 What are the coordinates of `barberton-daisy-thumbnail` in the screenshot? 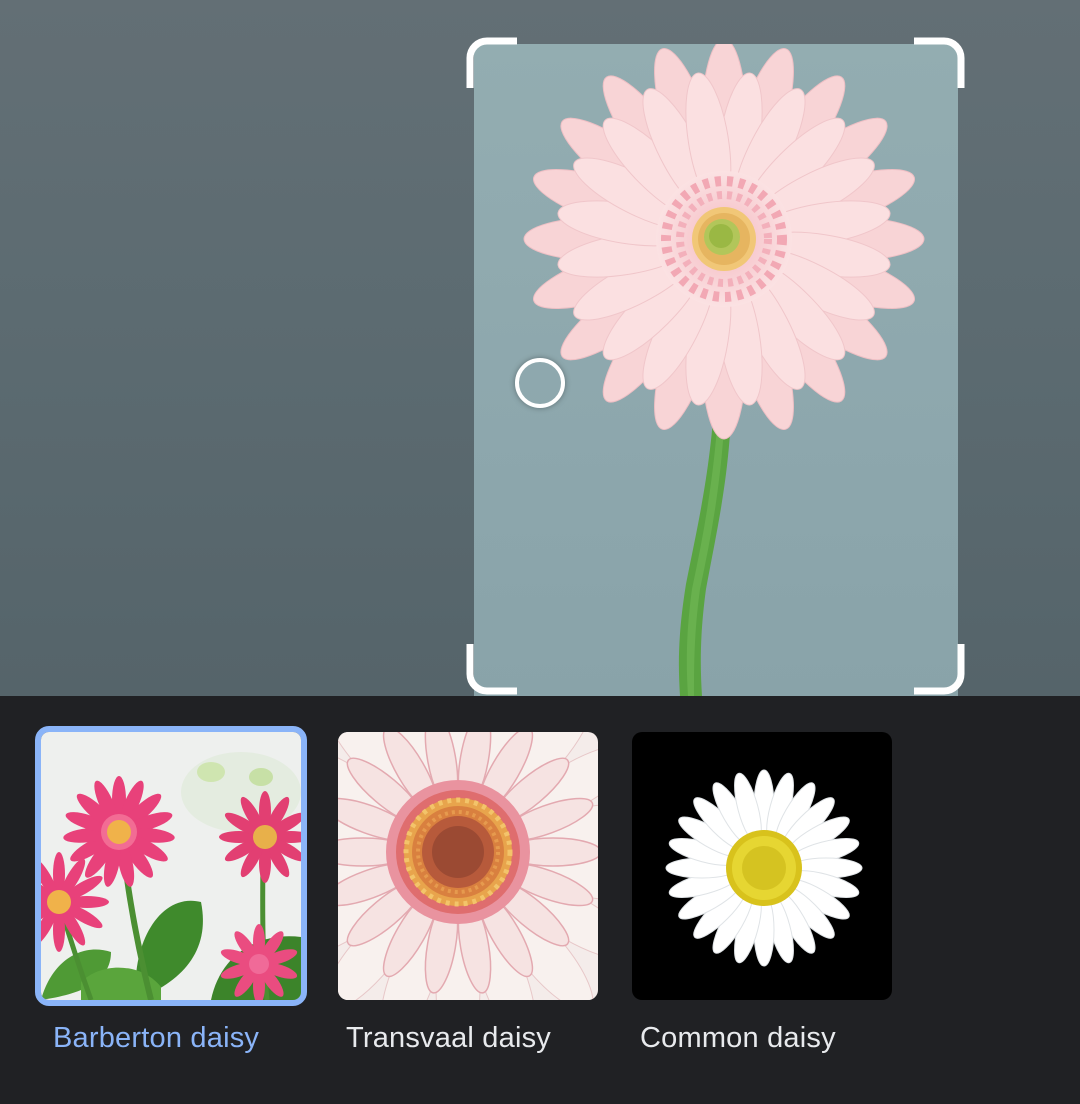 It's located at (171, 866).